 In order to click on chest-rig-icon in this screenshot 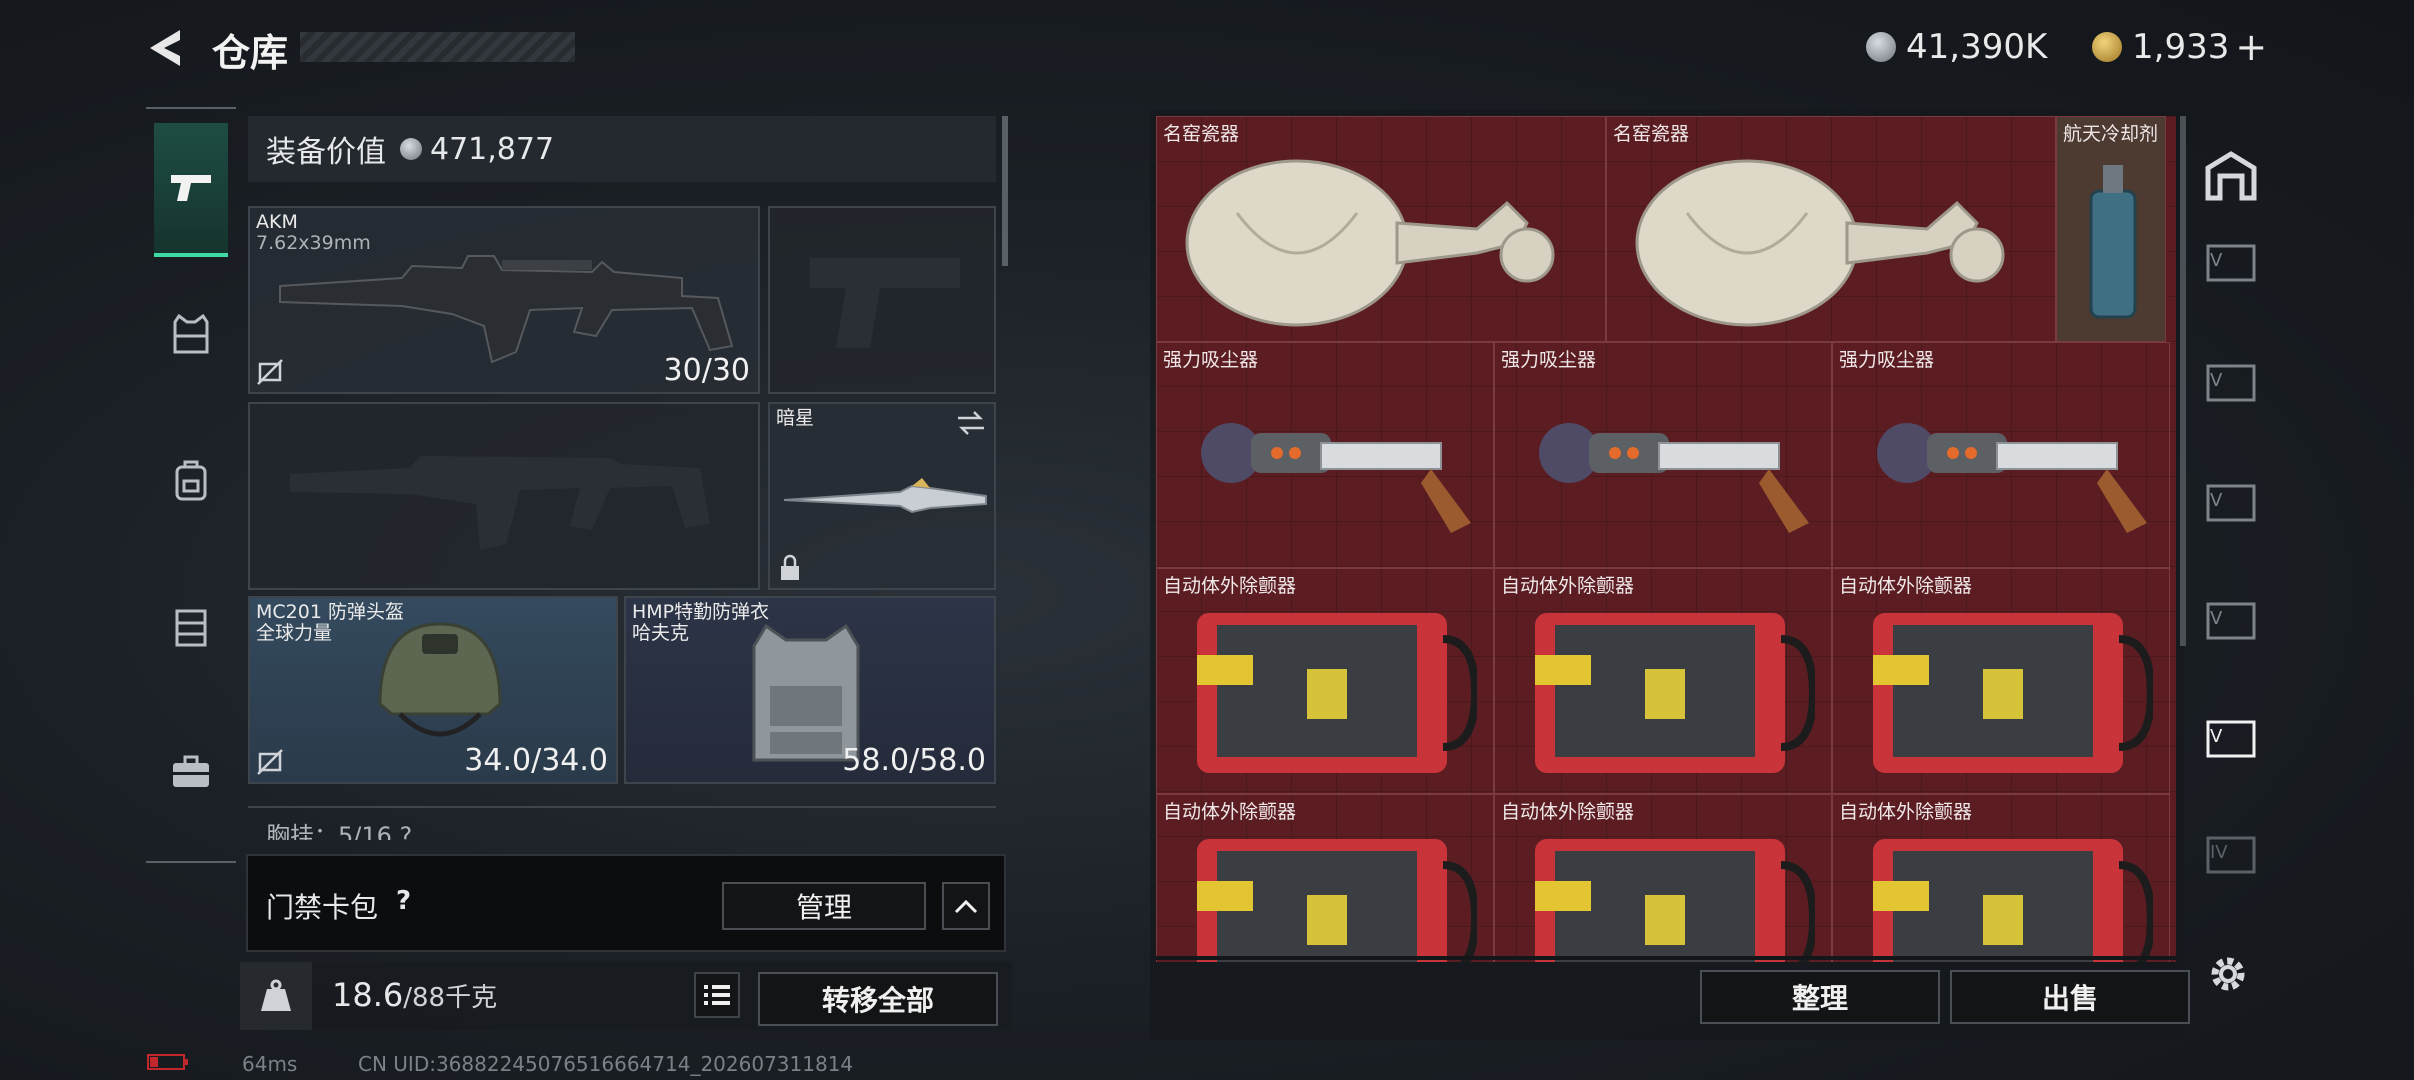, I will do `click(191, 628)`.